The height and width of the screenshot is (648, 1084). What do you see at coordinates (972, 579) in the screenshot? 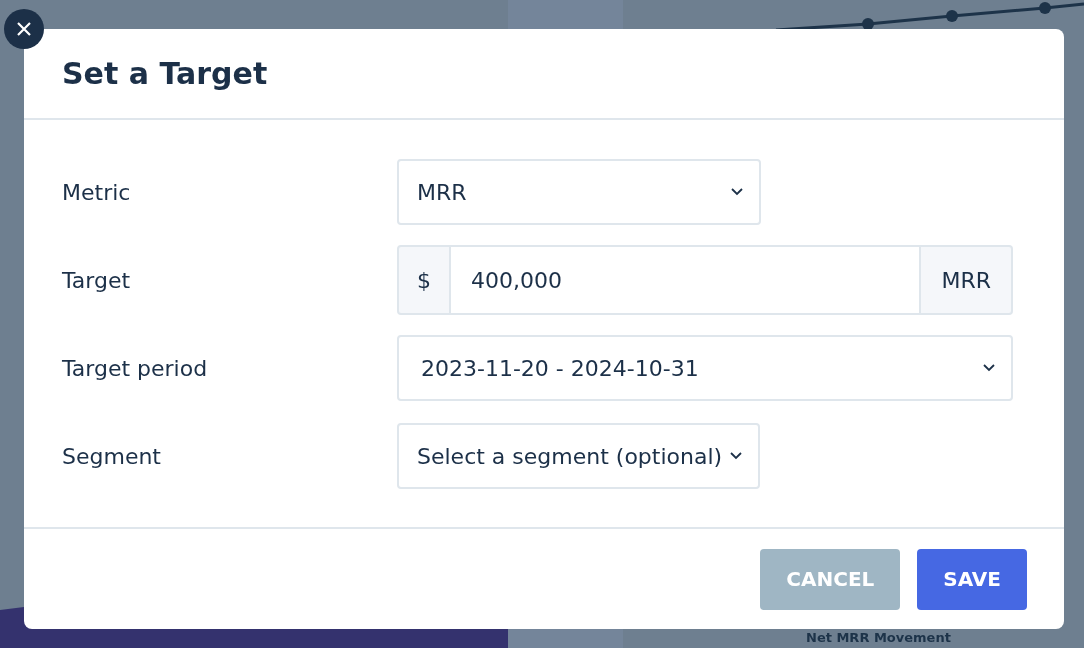
I see `save-button: SAVE` at bounding box center [972, 579].